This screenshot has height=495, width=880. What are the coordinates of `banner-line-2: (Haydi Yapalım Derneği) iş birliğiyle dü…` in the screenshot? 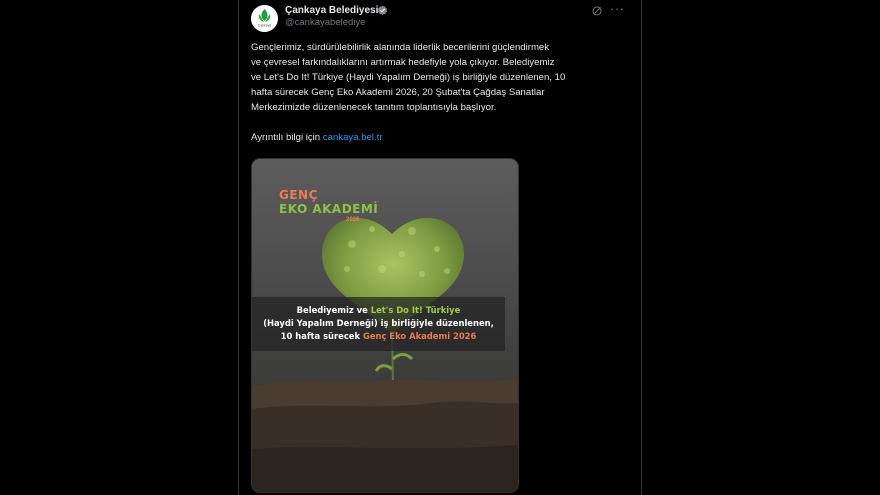 It's located at (378, 323).